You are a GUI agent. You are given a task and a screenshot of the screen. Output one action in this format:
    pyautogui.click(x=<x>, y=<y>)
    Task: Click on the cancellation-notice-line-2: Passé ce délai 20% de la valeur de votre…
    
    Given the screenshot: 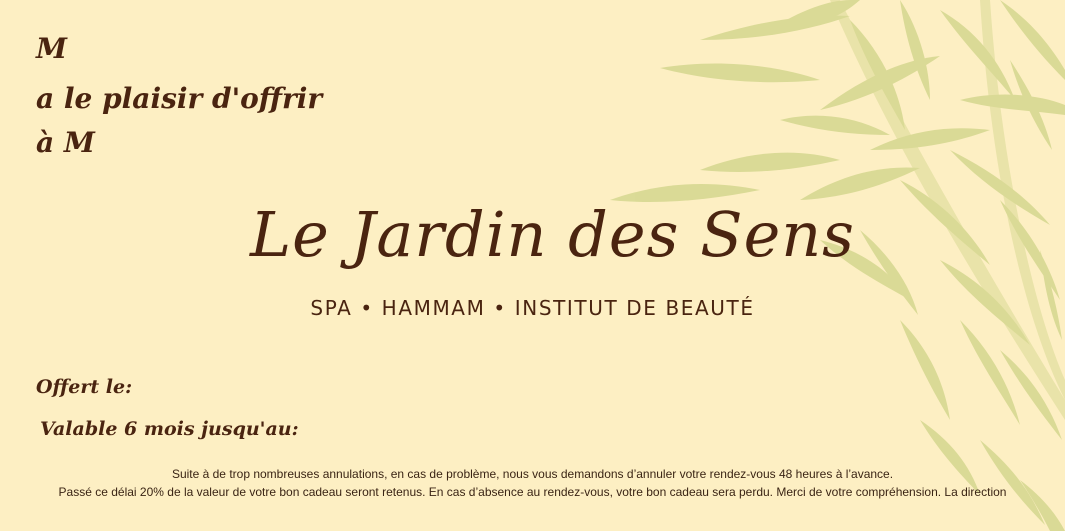 What is the action you would take?
    pyautogui.click(x=532, y=492)
    